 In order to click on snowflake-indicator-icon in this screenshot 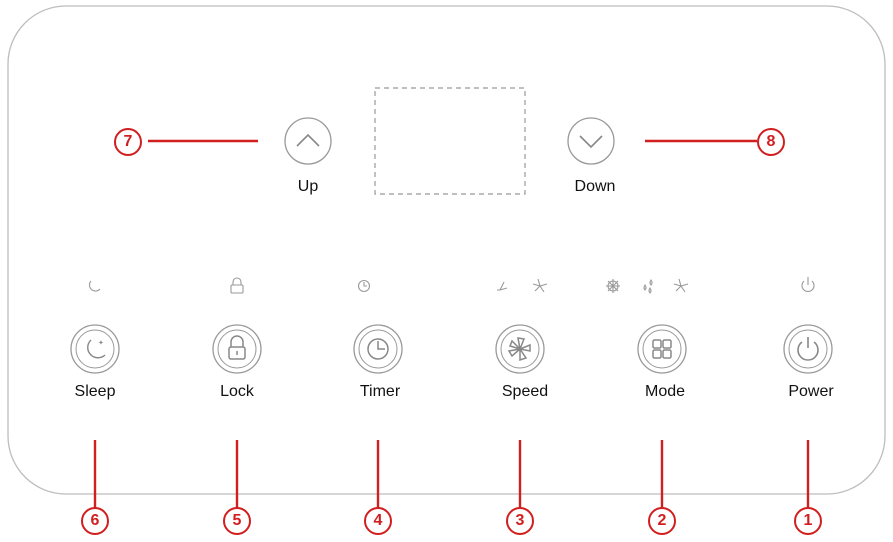, I will do `click(613, 286)`.